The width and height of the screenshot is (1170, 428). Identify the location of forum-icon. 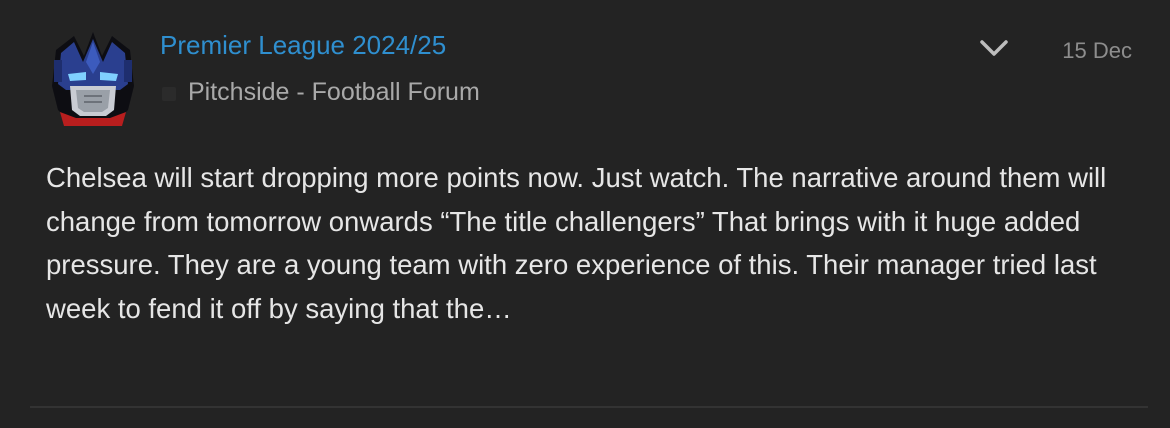
(169, 93).